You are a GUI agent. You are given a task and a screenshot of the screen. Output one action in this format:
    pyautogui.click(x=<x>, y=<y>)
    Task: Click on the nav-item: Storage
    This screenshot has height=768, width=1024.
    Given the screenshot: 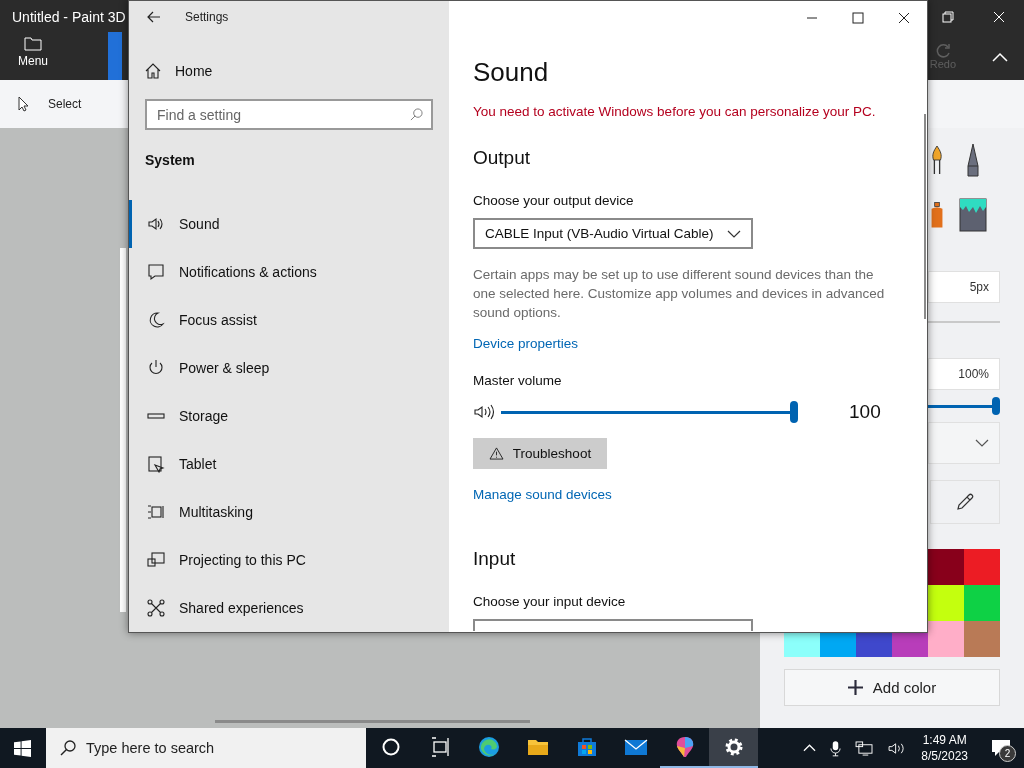 What is the action you would take?
    pyautogui.click(x=289, y=416)
    